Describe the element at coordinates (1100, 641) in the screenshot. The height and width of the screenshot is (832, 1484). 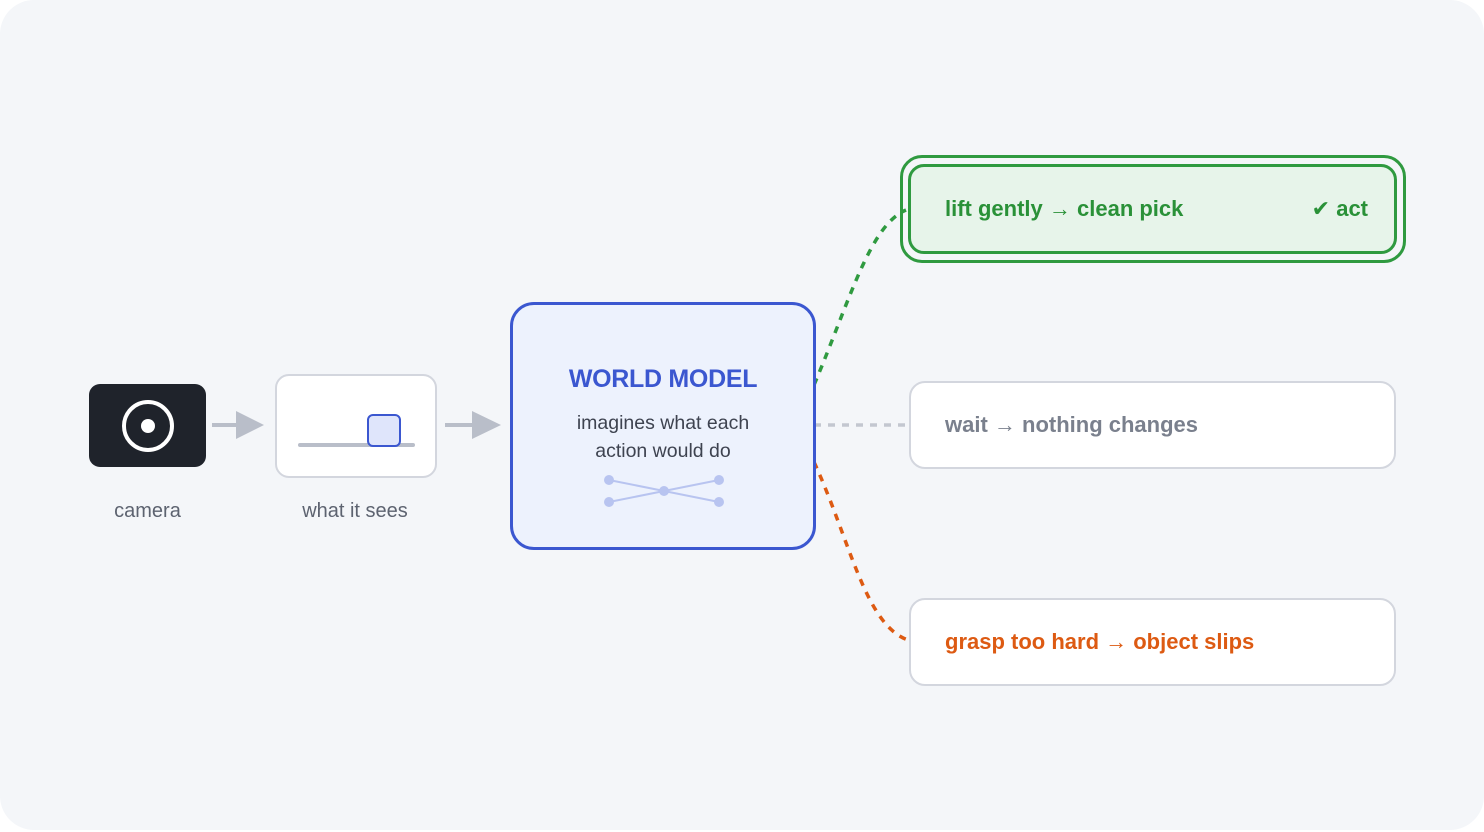
I see `option-label: grasp too hard → object slips` at that location.